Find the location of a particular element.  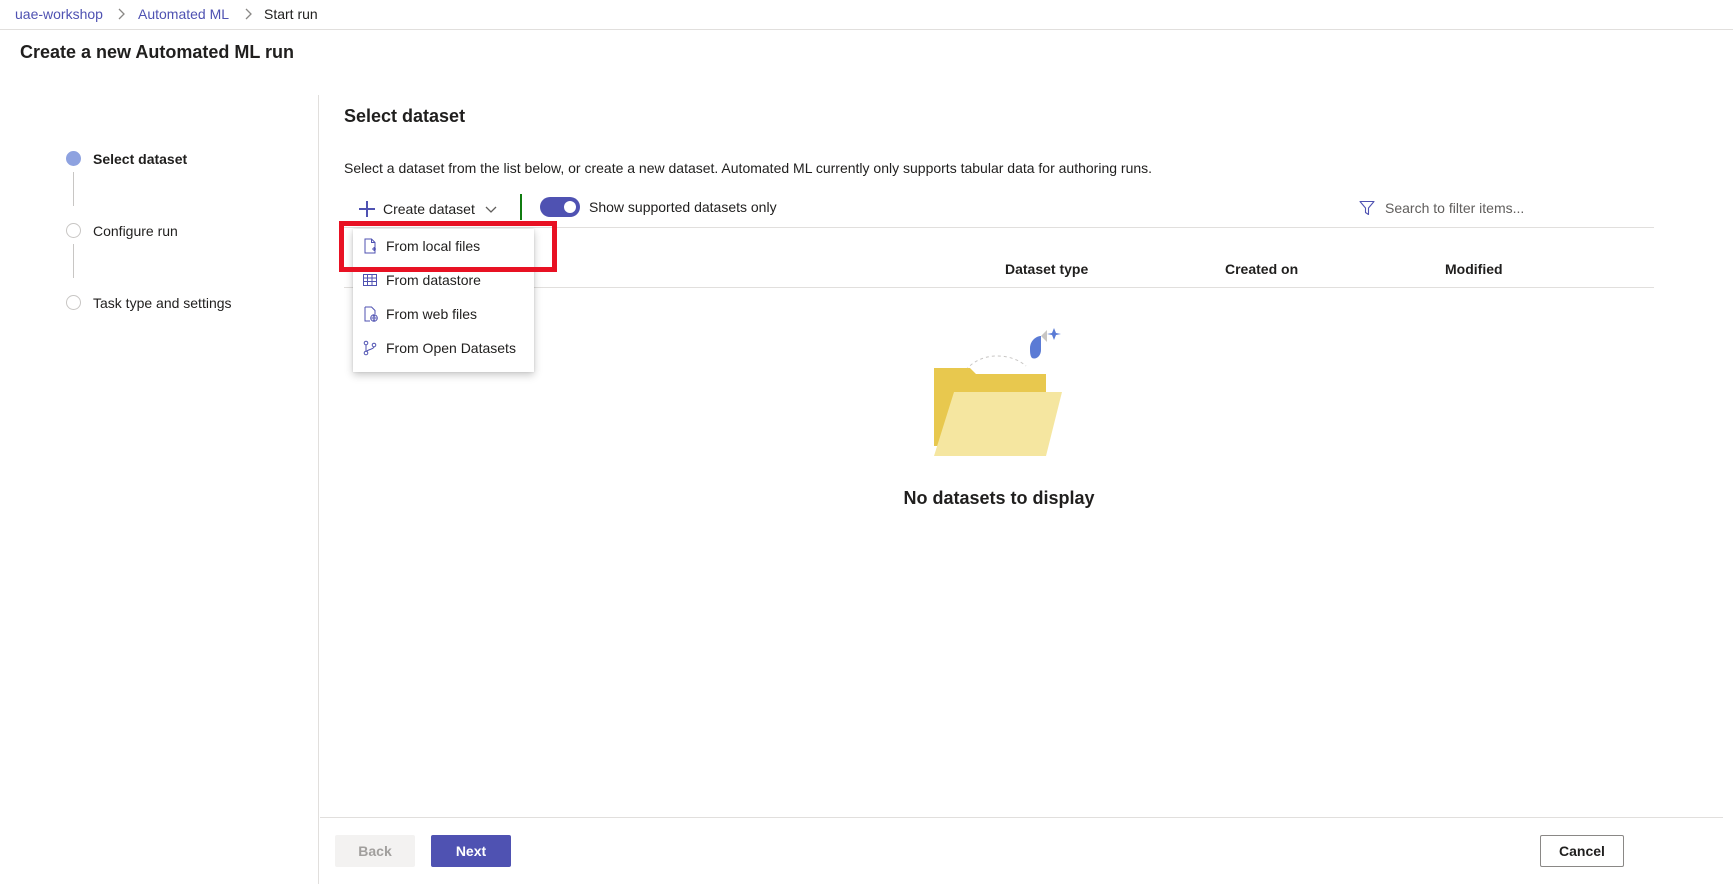

menu-item-from-open-datasets: From Open Datasets is located at coordinates (443, 348).